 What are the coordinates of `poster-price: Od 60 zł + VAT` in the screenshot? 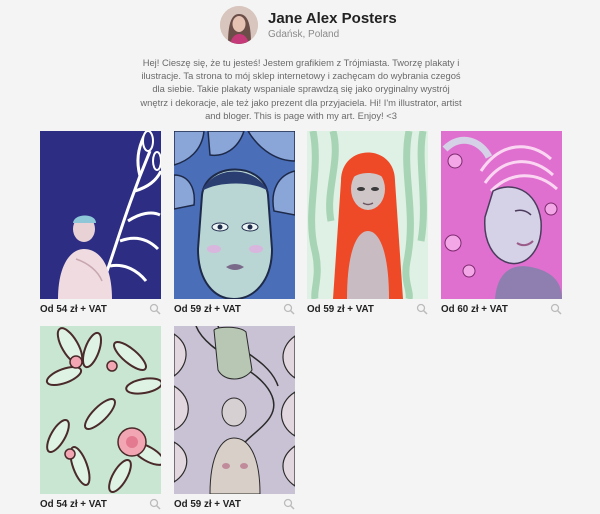 It's located at (474, 309).